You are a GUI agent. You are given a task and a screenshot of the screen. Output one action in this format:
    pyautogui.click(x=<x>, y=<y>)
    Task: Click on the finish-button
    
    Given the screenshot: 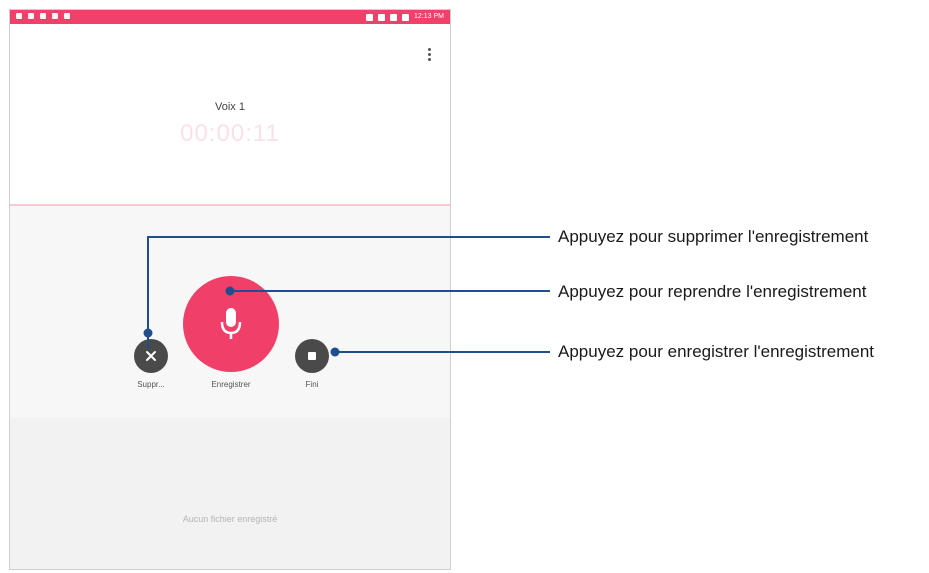 What is the action you would take?
    pyautogui.click(x=312, y=356)
    